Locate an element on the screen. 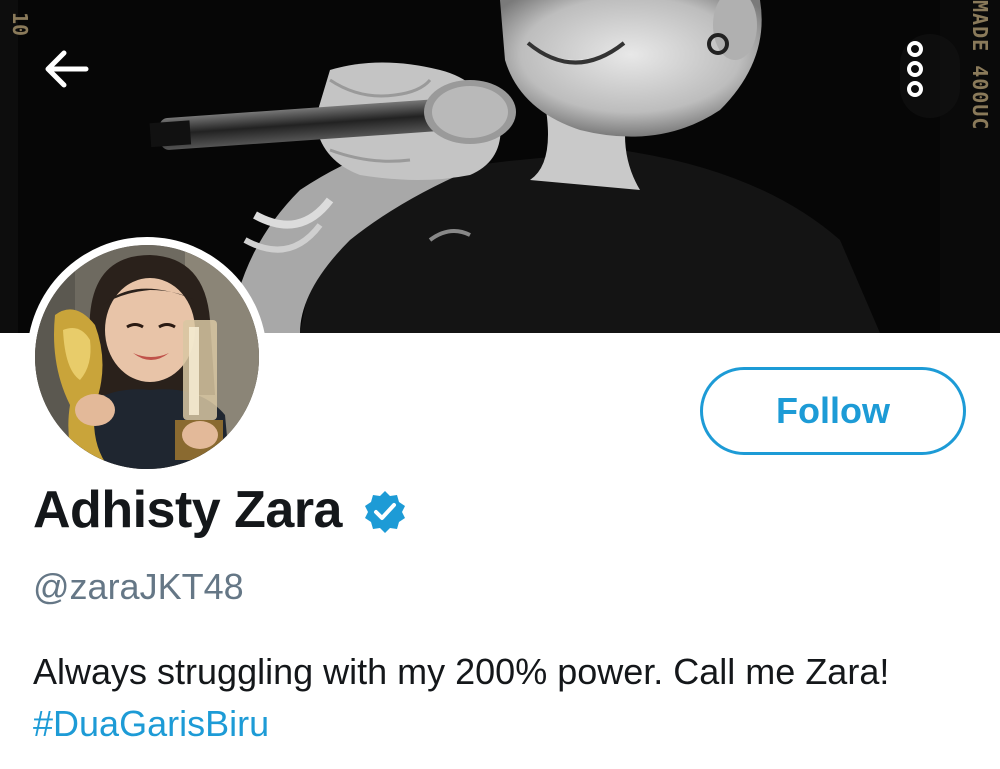 The width and height of the screenshot is (1000, 769). more-vertical-icon is located at coordinates (915, 69).